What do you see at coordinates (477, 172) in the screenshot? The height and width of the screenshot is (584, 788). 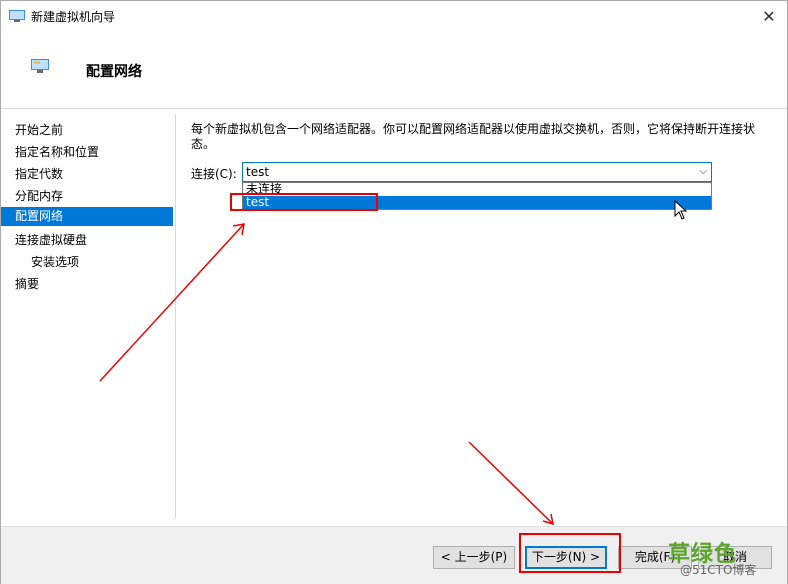 I see `connection-select: test ⌵` at bounding box center [477, 172].